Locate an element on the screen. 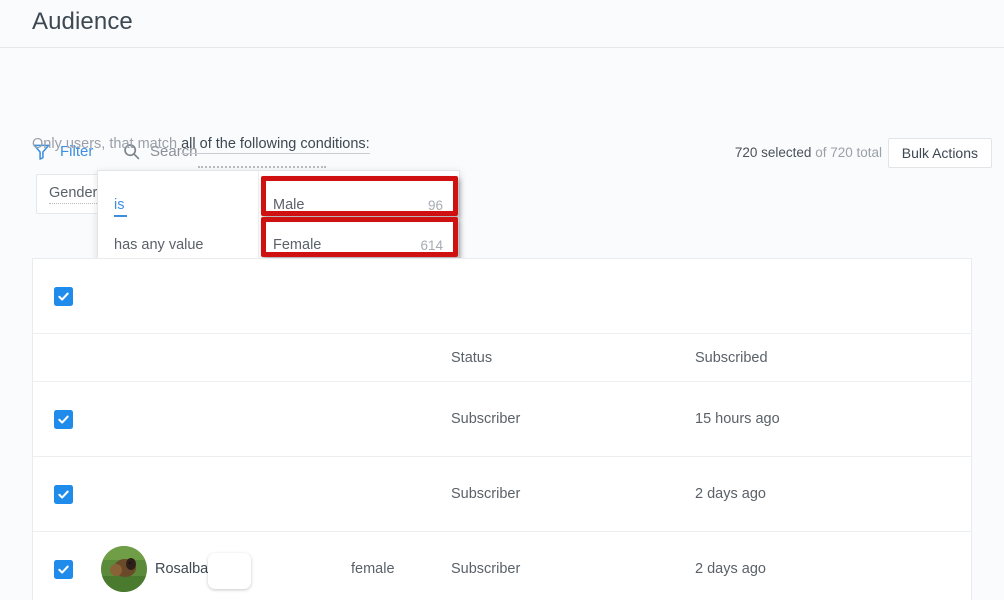 Image resolution: width=1004 pixels, height=600 pixels. value-option-male: Male 96 is located at coordinates (359, 205).